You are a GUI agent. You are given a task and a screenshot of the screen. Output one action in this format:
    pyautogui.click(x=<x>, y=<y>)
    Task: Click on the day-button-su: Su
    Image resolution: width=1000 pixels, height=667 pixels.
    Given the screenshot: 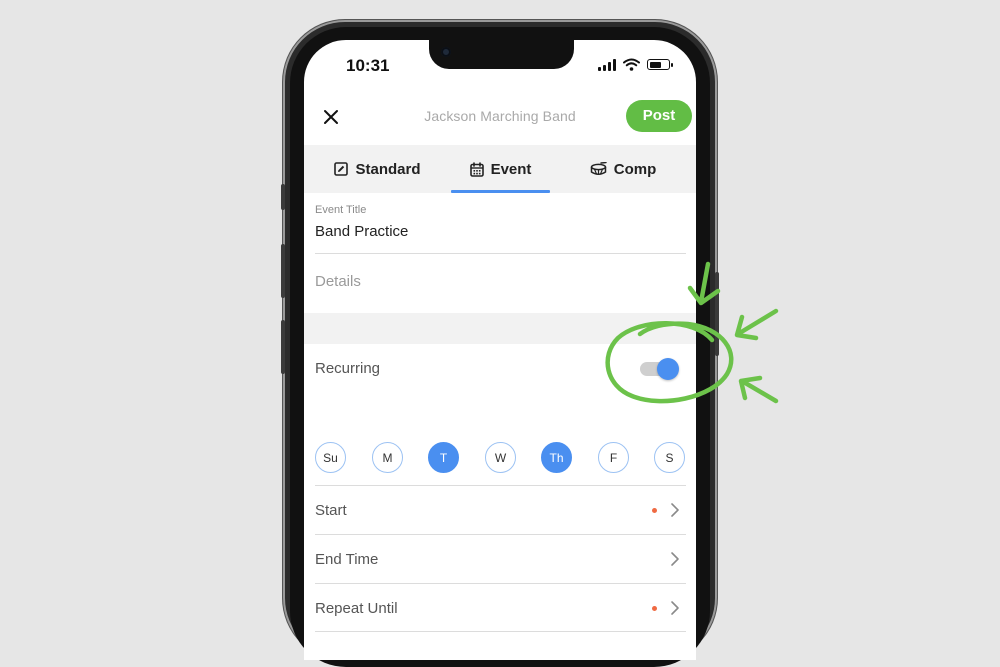 What is the action you would take?
    pyautogui.click(x=330, y=457)
    